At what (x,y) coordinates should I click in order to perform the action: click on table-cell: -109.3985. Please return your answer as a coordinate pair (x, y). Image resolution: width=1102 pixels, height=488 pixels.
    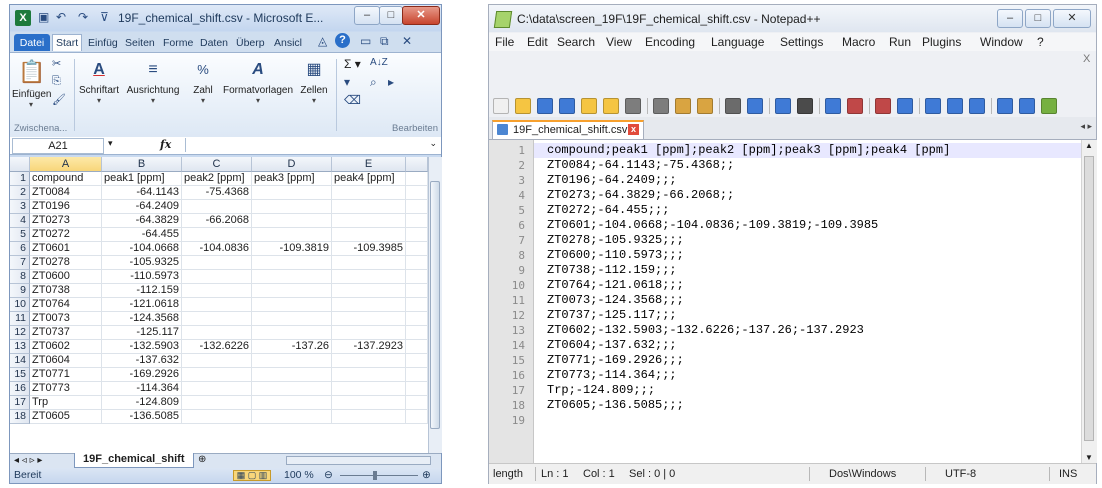
    Looking at the image, I should click on (369, 249).